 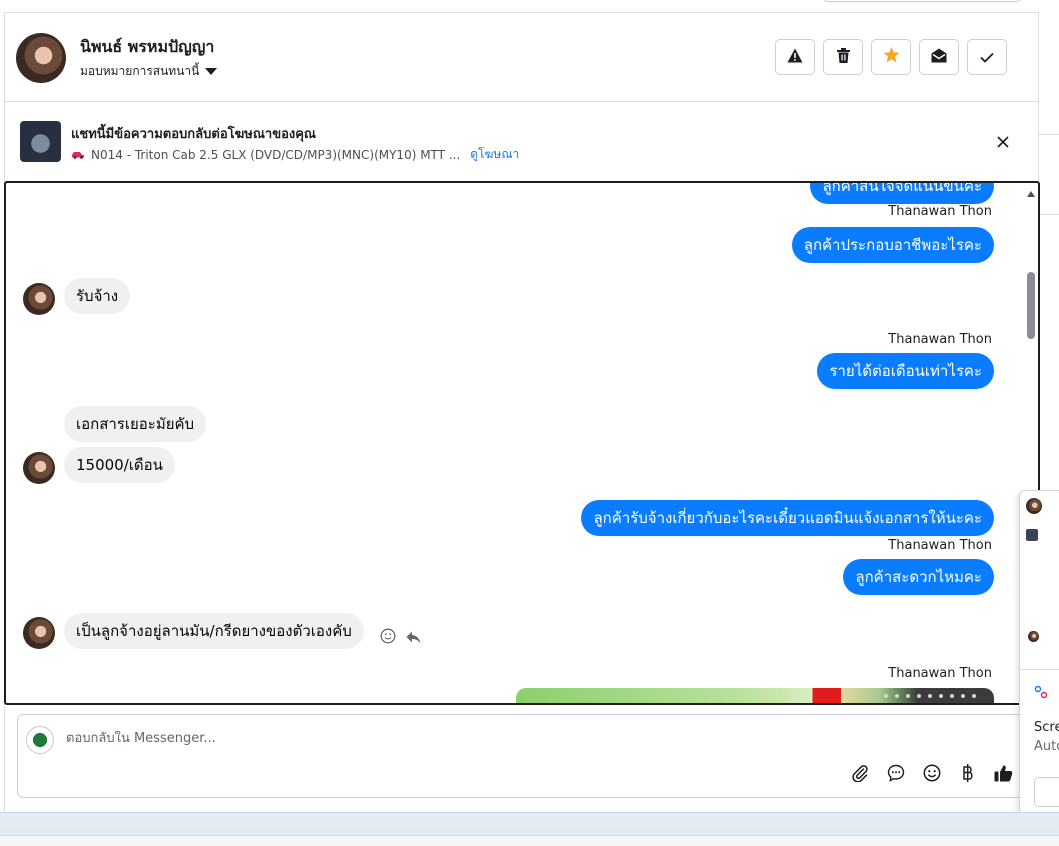 What do you see at coordinates (905, 371) in the screenshot?
I see `outgoing-message: รายได้ต่อเดือนเท่าไรคะ` at bounding box center [905, 371].